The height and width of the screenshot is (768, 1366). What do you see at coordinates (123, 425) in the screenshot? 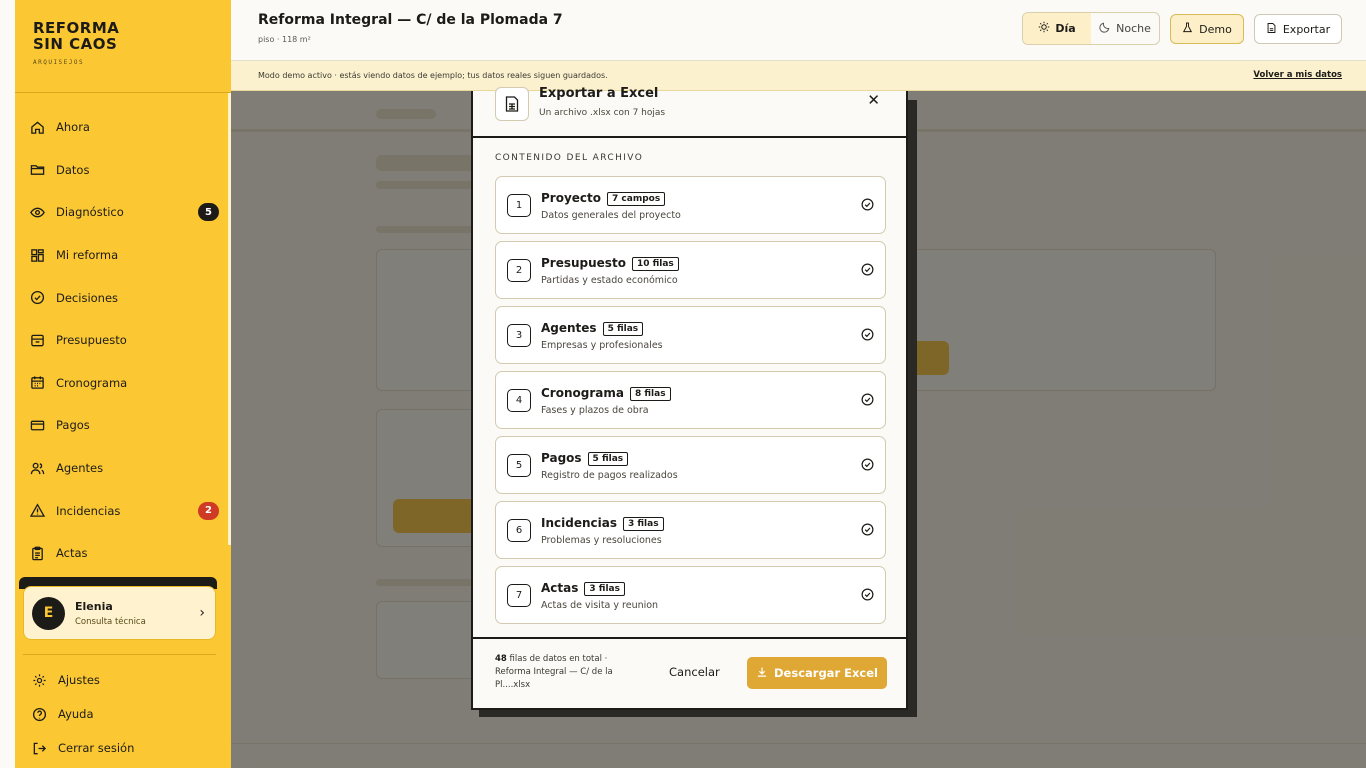
I see `sidebar-item-pagos: Pagos` at bounding box center [123, 425].